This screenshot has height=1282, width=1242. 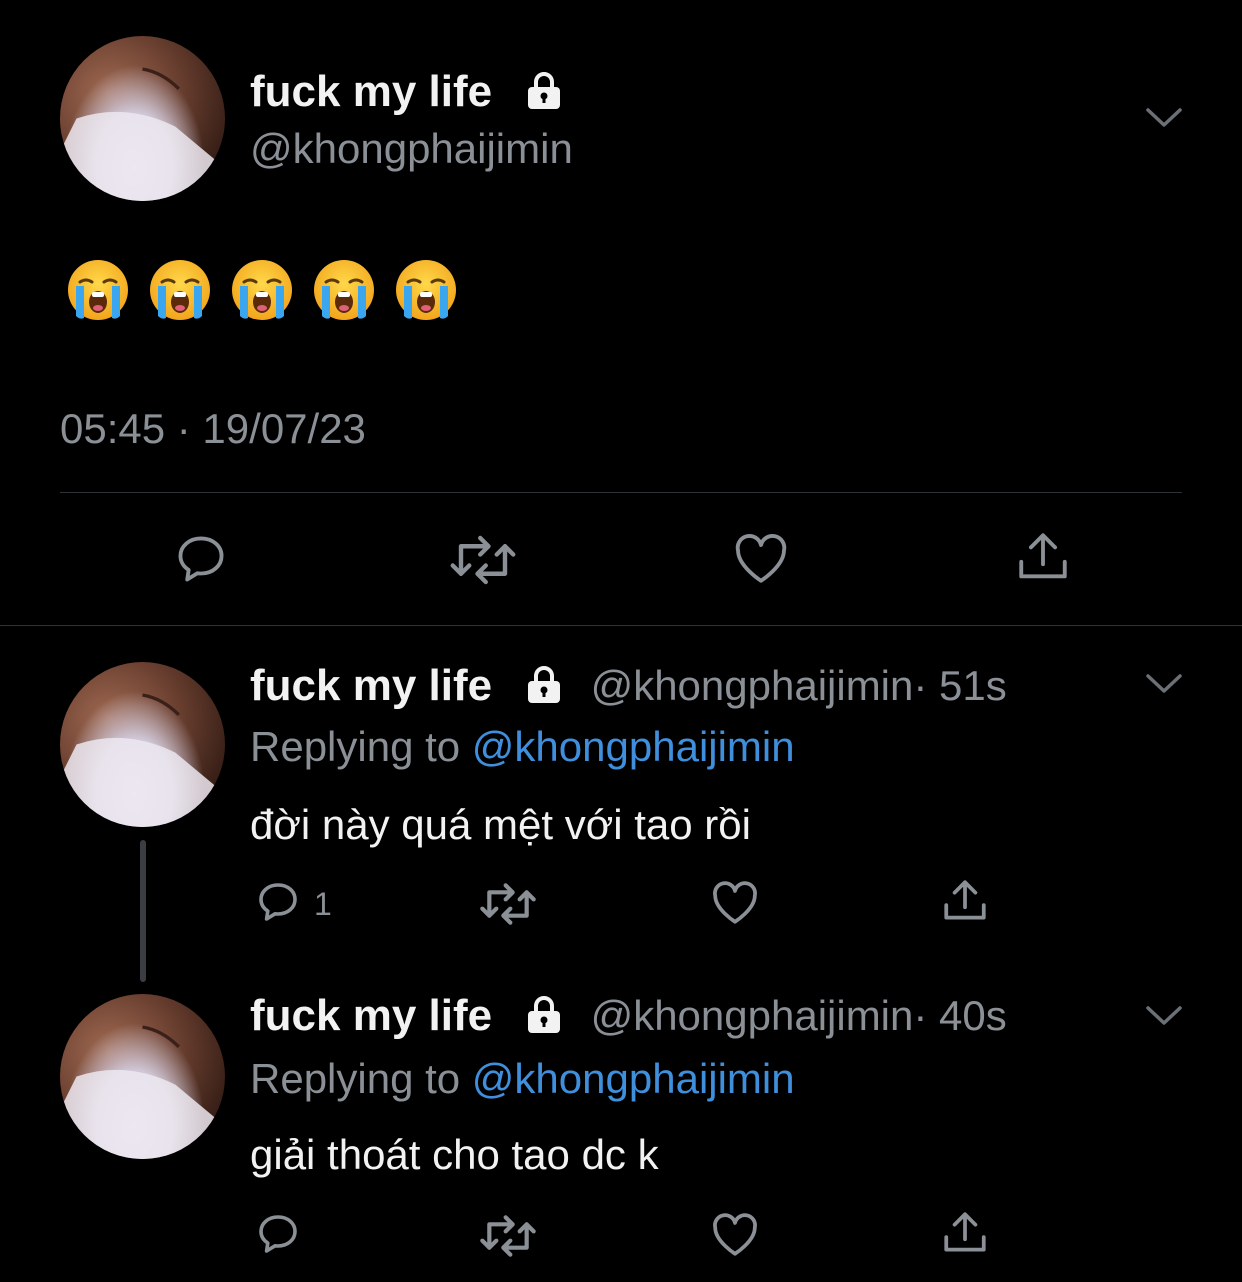 I want to click on thread-line, so click(x=143, y=911).